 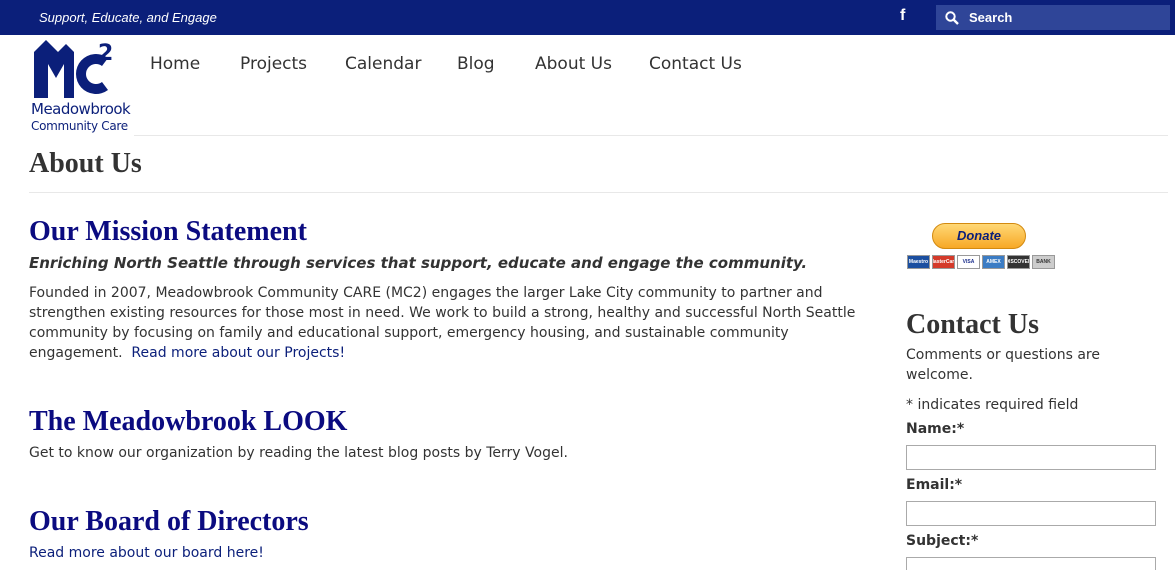 What do you see at coordinates (695, 64) in the screenshot?
I see `nav-contact-us: Contact Us` at bounding box center [695, 64].